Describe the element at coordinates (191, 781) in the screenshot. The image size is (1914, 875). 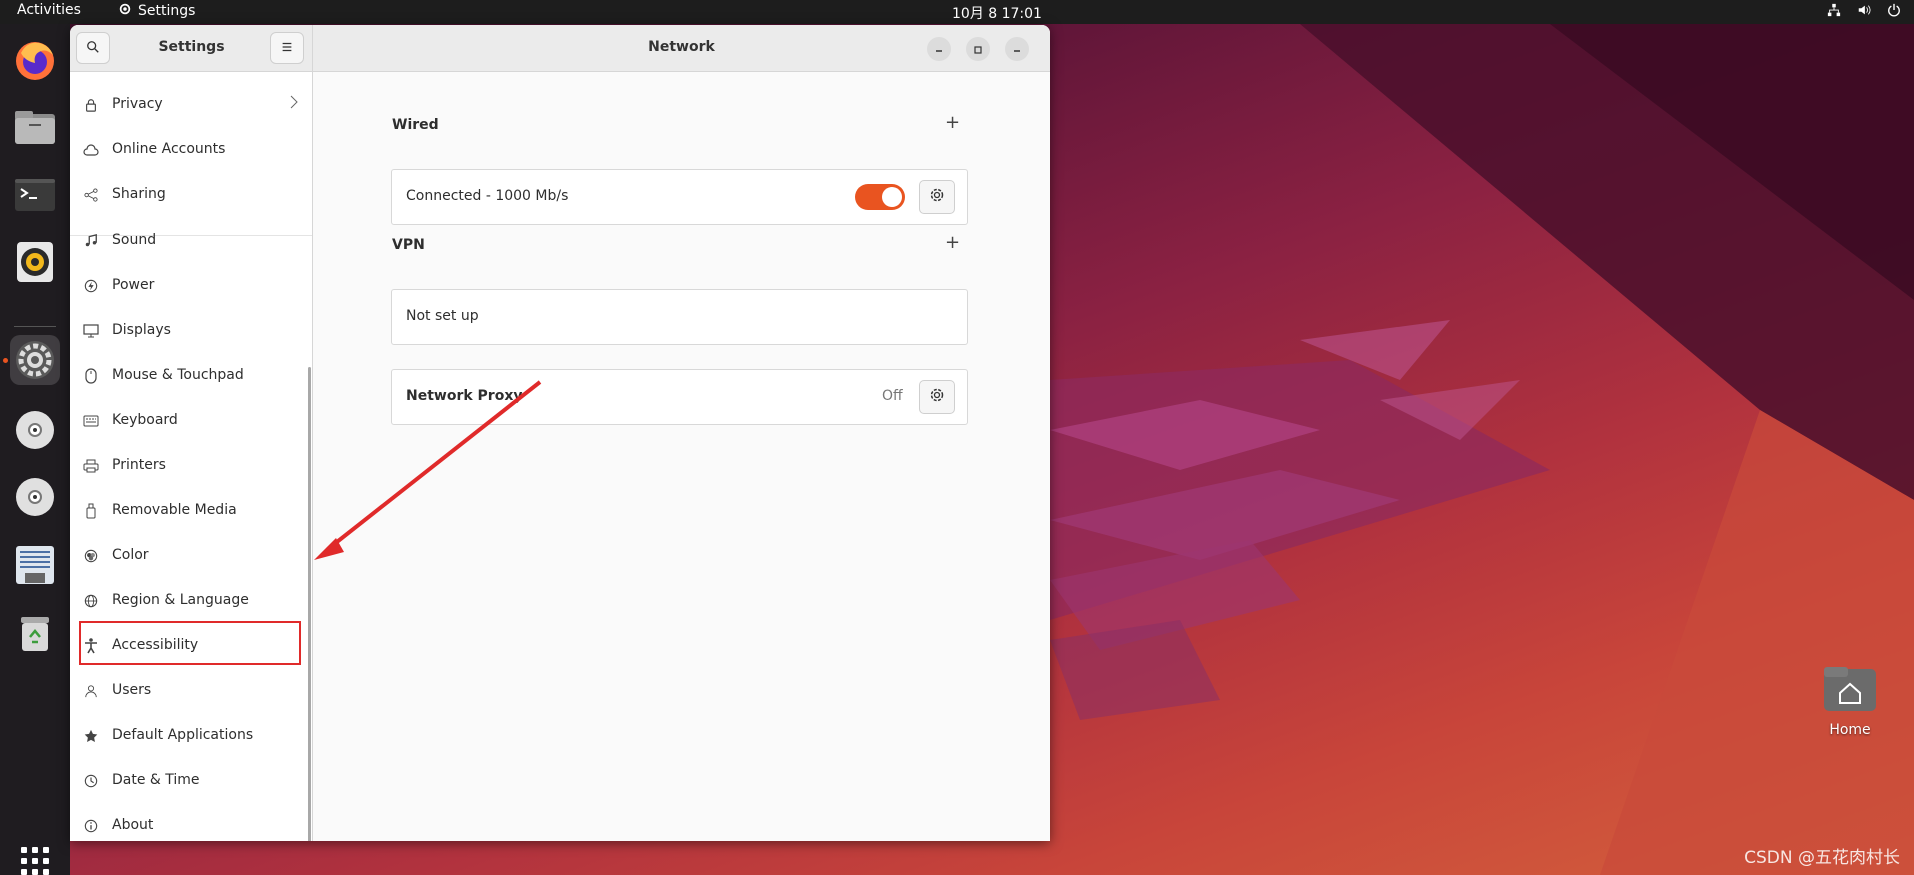
I see `sidebar-item-date-time: Date & Time` at that location.